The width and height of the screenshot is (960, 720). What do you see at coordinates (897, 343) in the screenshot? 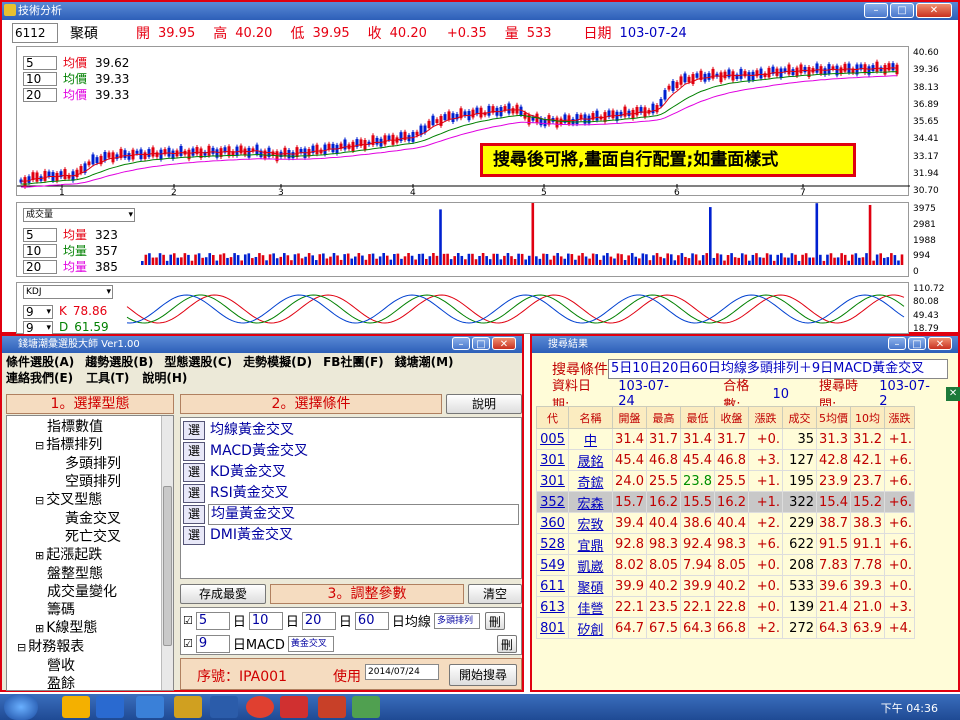
I see `result-minimize-button: –` at bounding box center [897, 343].